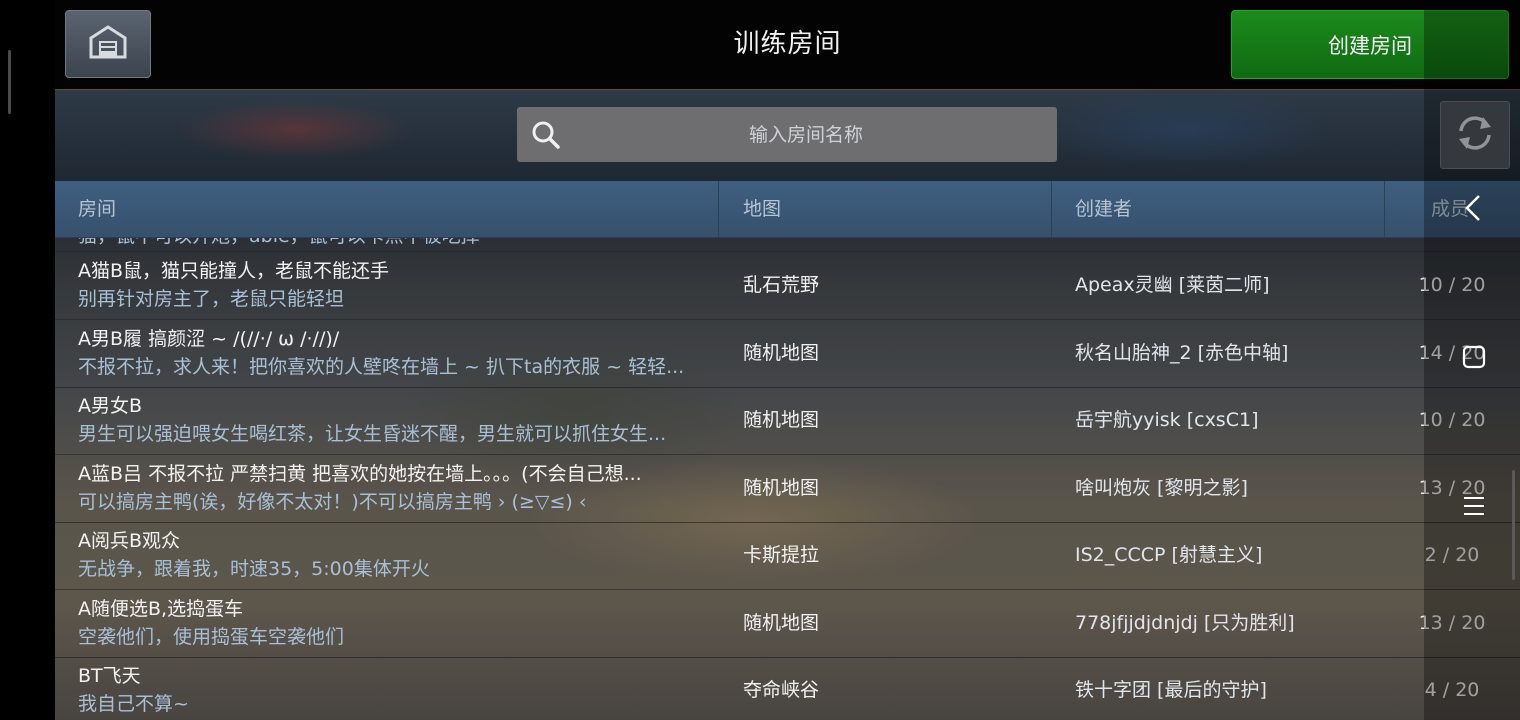  I want to click on table-header: 房间 地图 创建者 成员, so click(787, 209).